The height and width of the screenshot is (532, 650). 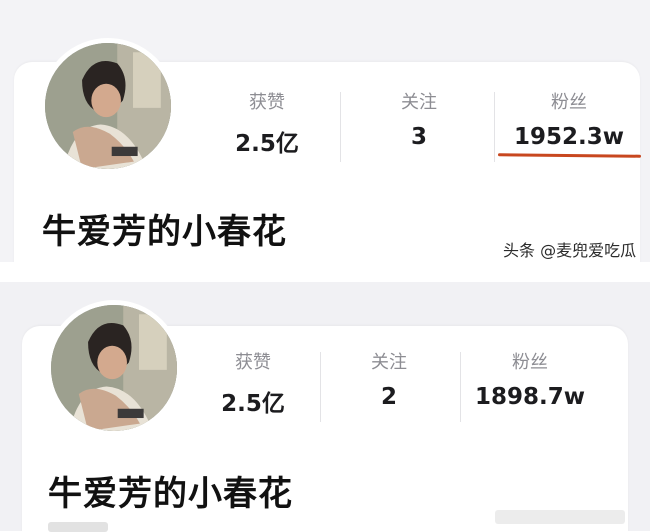 I want to click on top-avatar, so click(x=108, y=106).